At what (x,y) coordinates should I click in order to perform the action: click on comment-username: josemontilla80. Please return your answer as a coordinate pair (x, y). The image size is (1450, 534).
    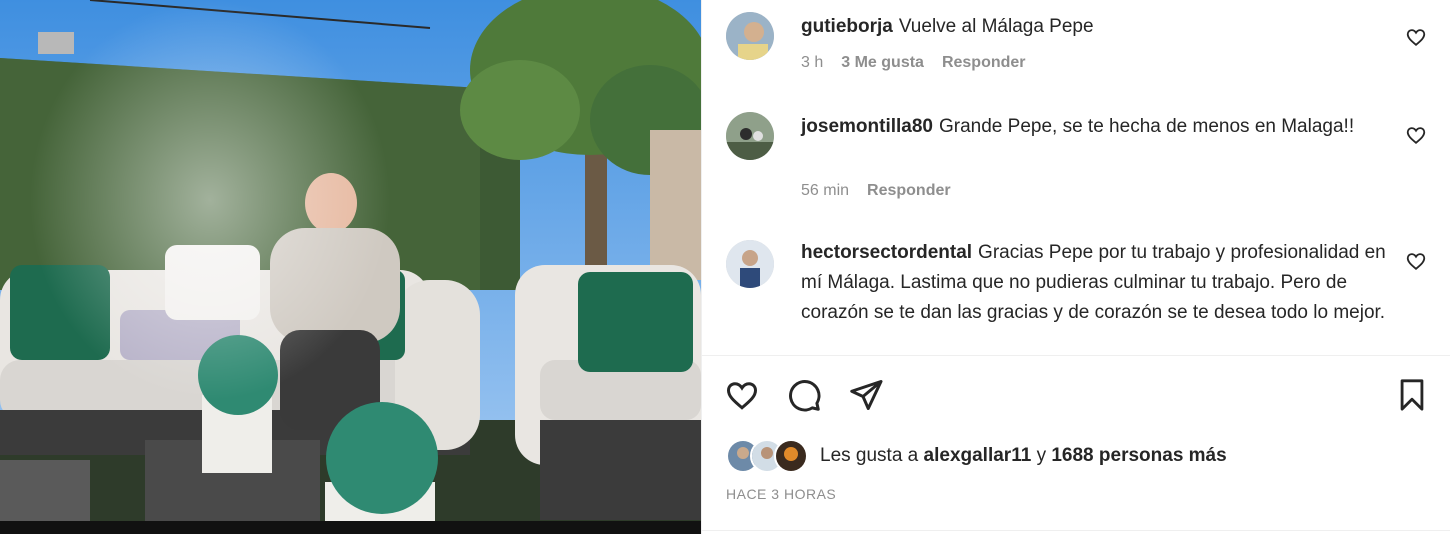
    Looking at the image, I should click on (867, 126).